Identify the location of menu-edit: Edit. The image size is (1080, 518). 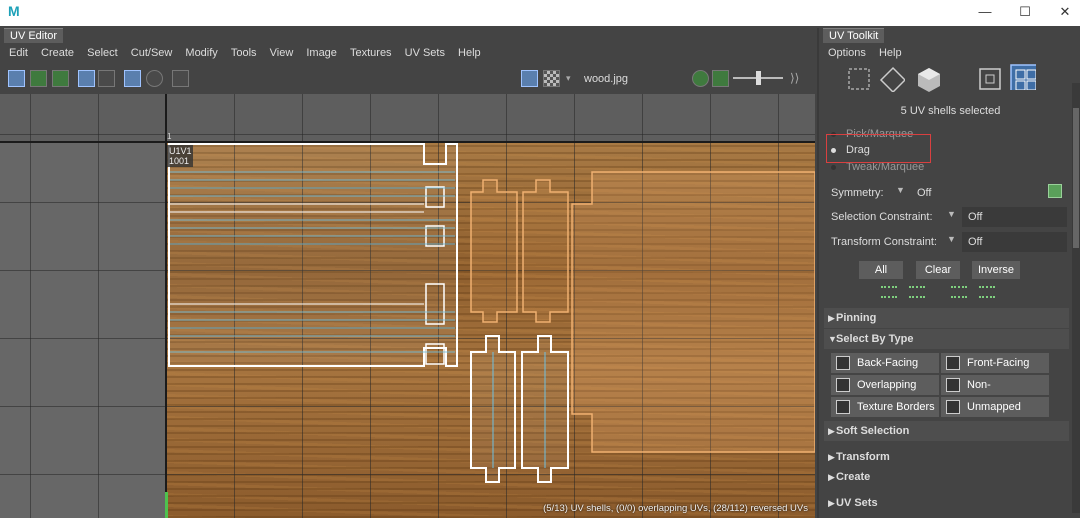
(18, 53).